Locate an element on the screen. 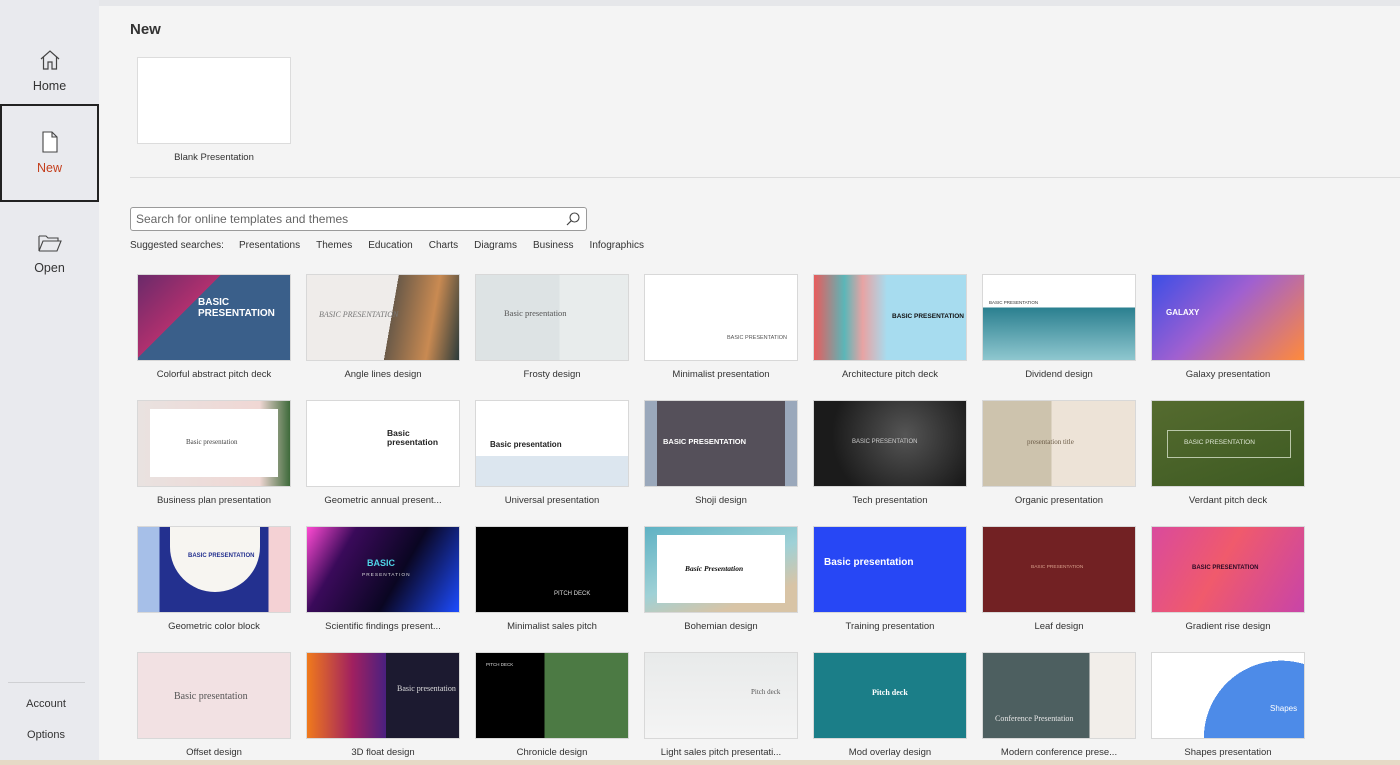 This screenshot has width=1400, height=765. template-tile: BASIC PRESENTATION Tech presentation is located at coordinates (890, 453).